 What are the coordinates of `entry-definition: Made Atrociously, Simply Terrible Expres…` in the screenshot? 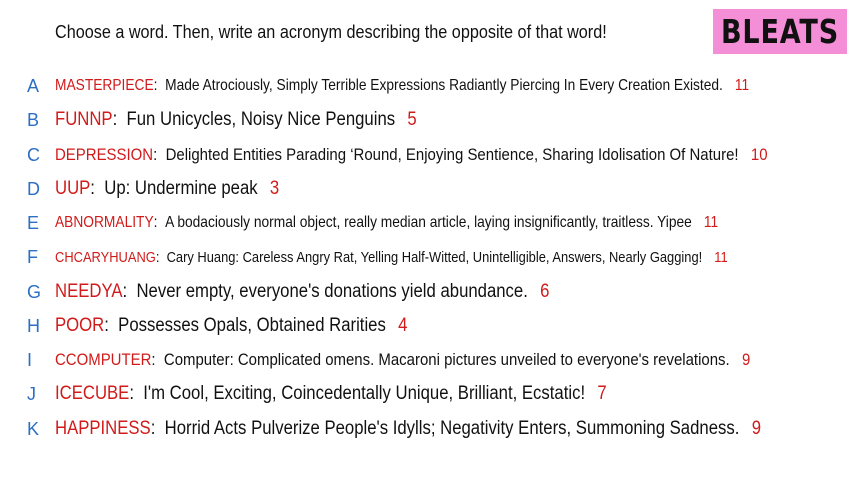 It's located at (444, 85).